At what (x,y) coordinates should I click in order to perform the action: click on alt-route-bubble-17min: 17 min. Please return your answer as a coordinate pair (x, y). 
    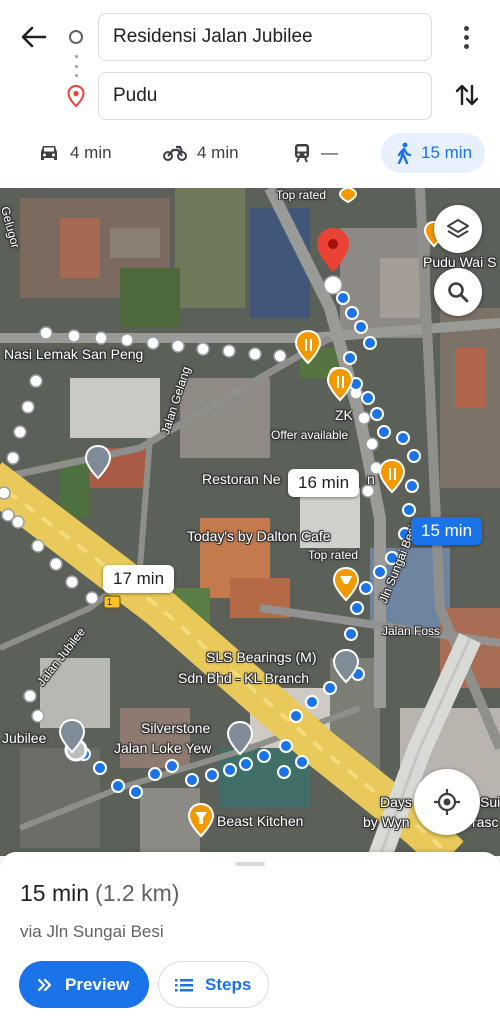
    Looking at the image, I should click on (139, 579).